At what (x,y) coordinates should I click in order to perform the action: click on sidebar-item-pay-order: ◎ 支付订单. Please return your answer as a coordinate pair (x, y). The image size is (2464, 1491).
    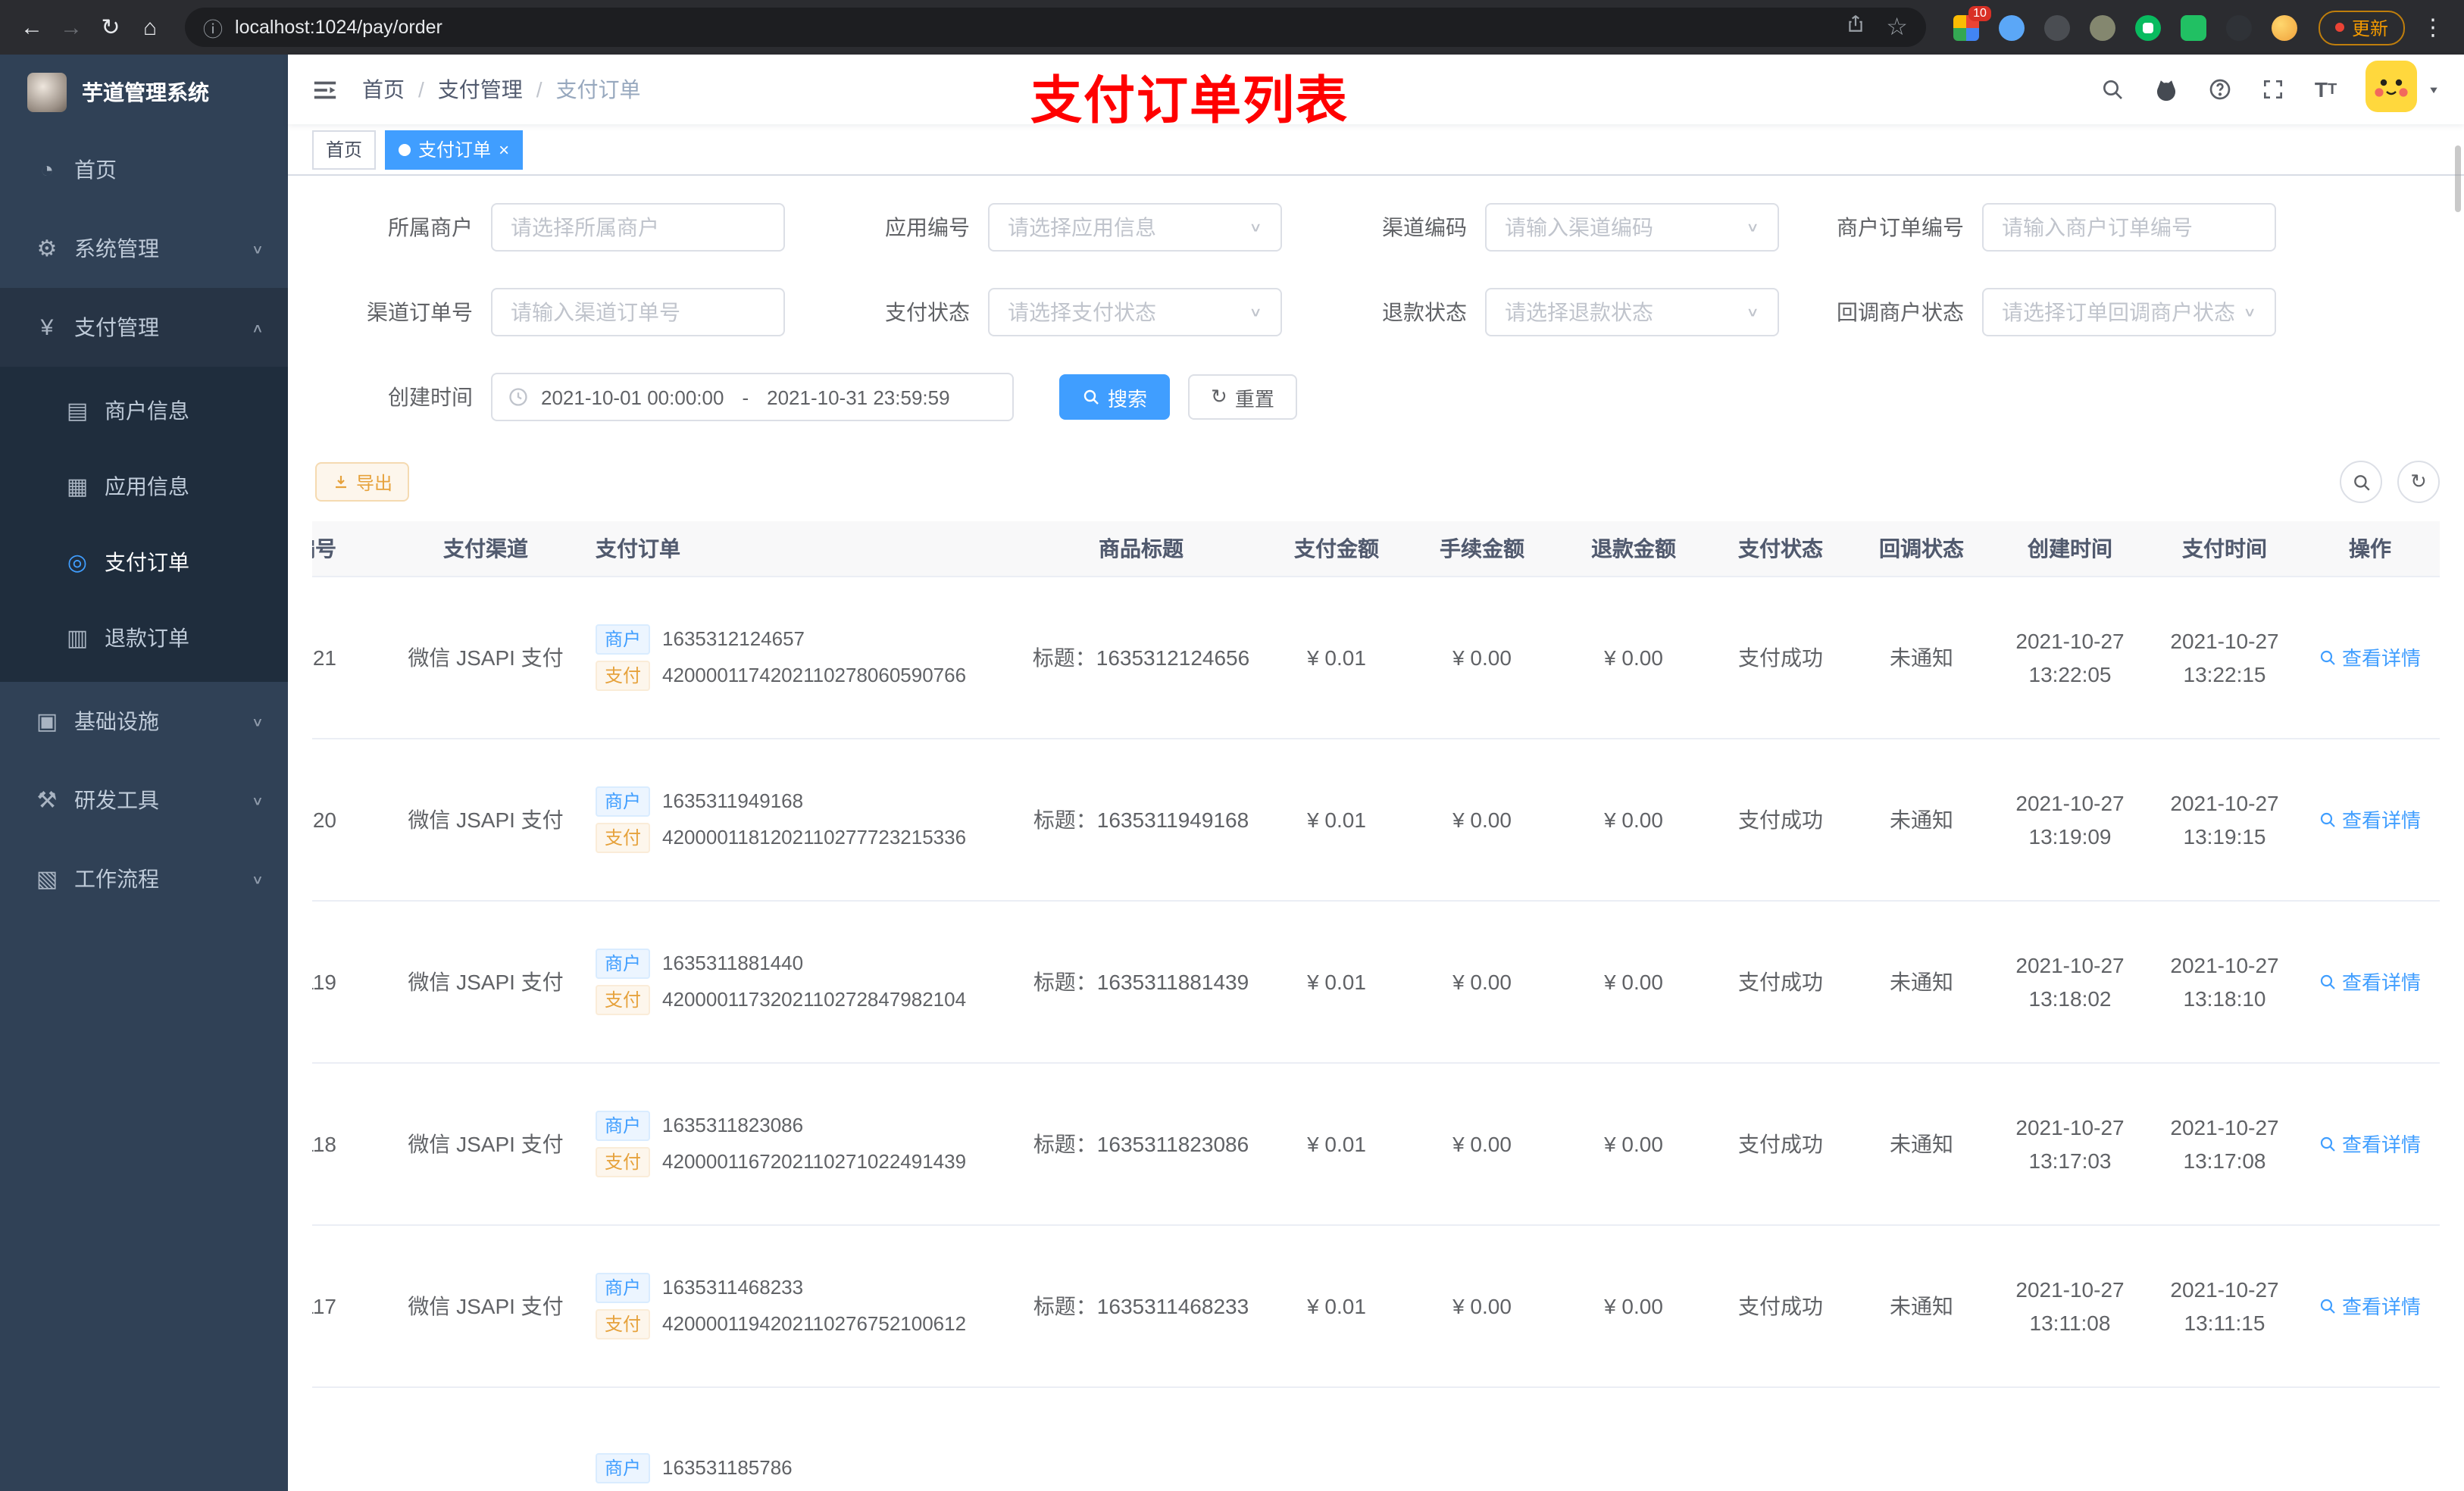
    Looking at the image, I should click on (144, 562).